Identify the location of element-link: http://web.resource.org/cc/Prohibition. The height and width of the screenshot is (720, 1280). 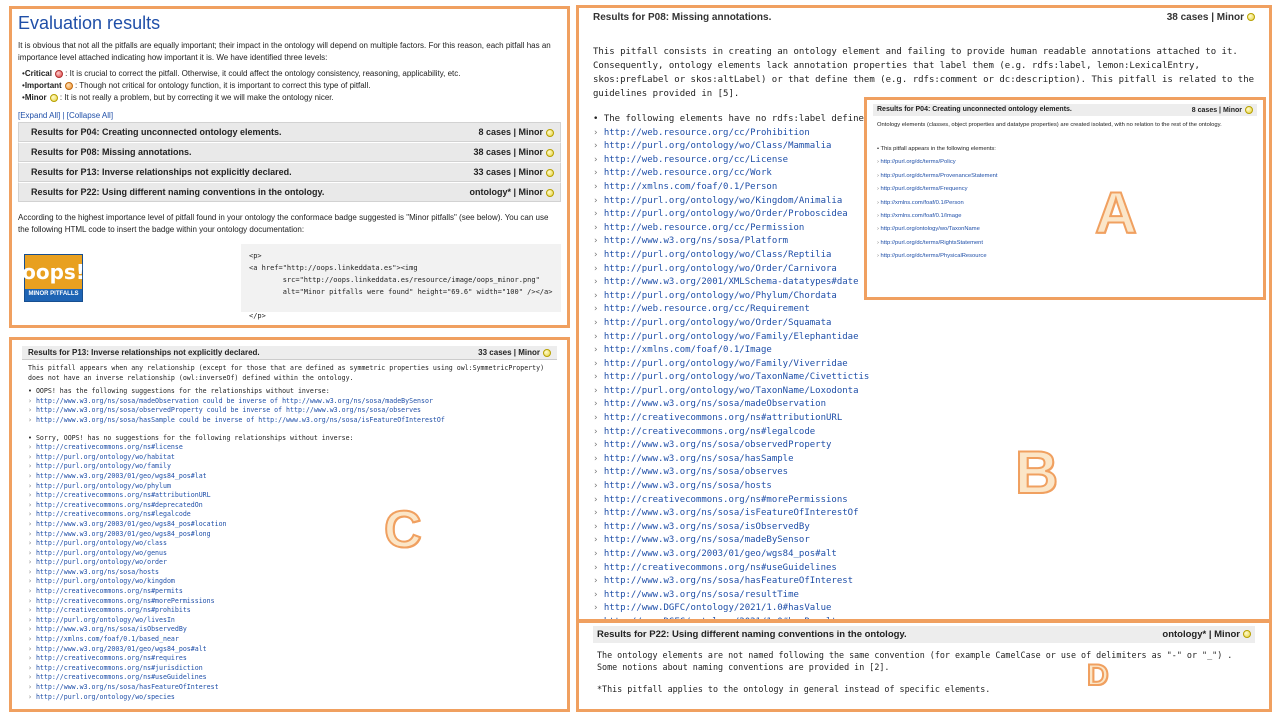
(707, 133).